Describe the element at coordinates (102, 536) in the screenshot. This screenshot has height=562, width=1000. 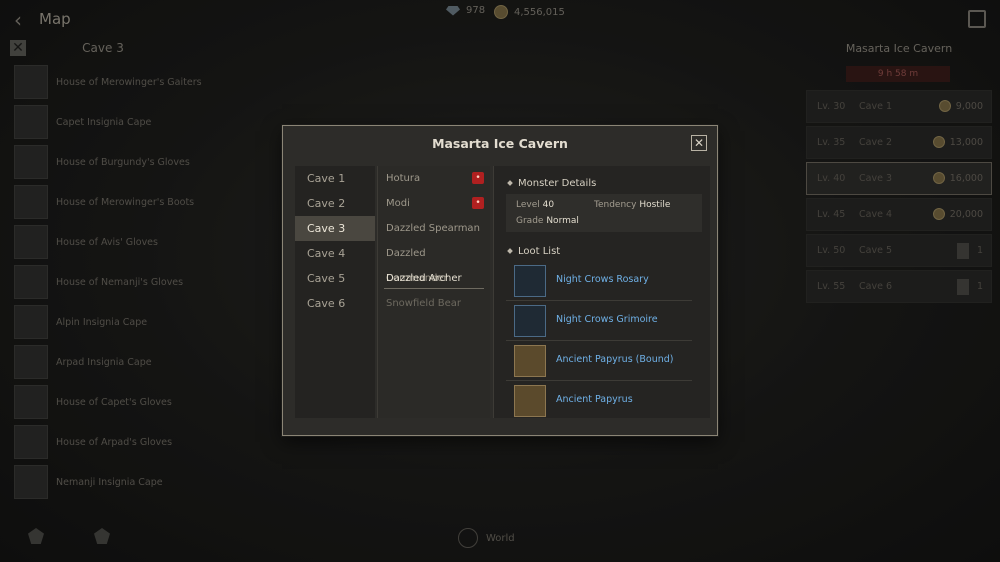
I see `crest-icon` at that location.